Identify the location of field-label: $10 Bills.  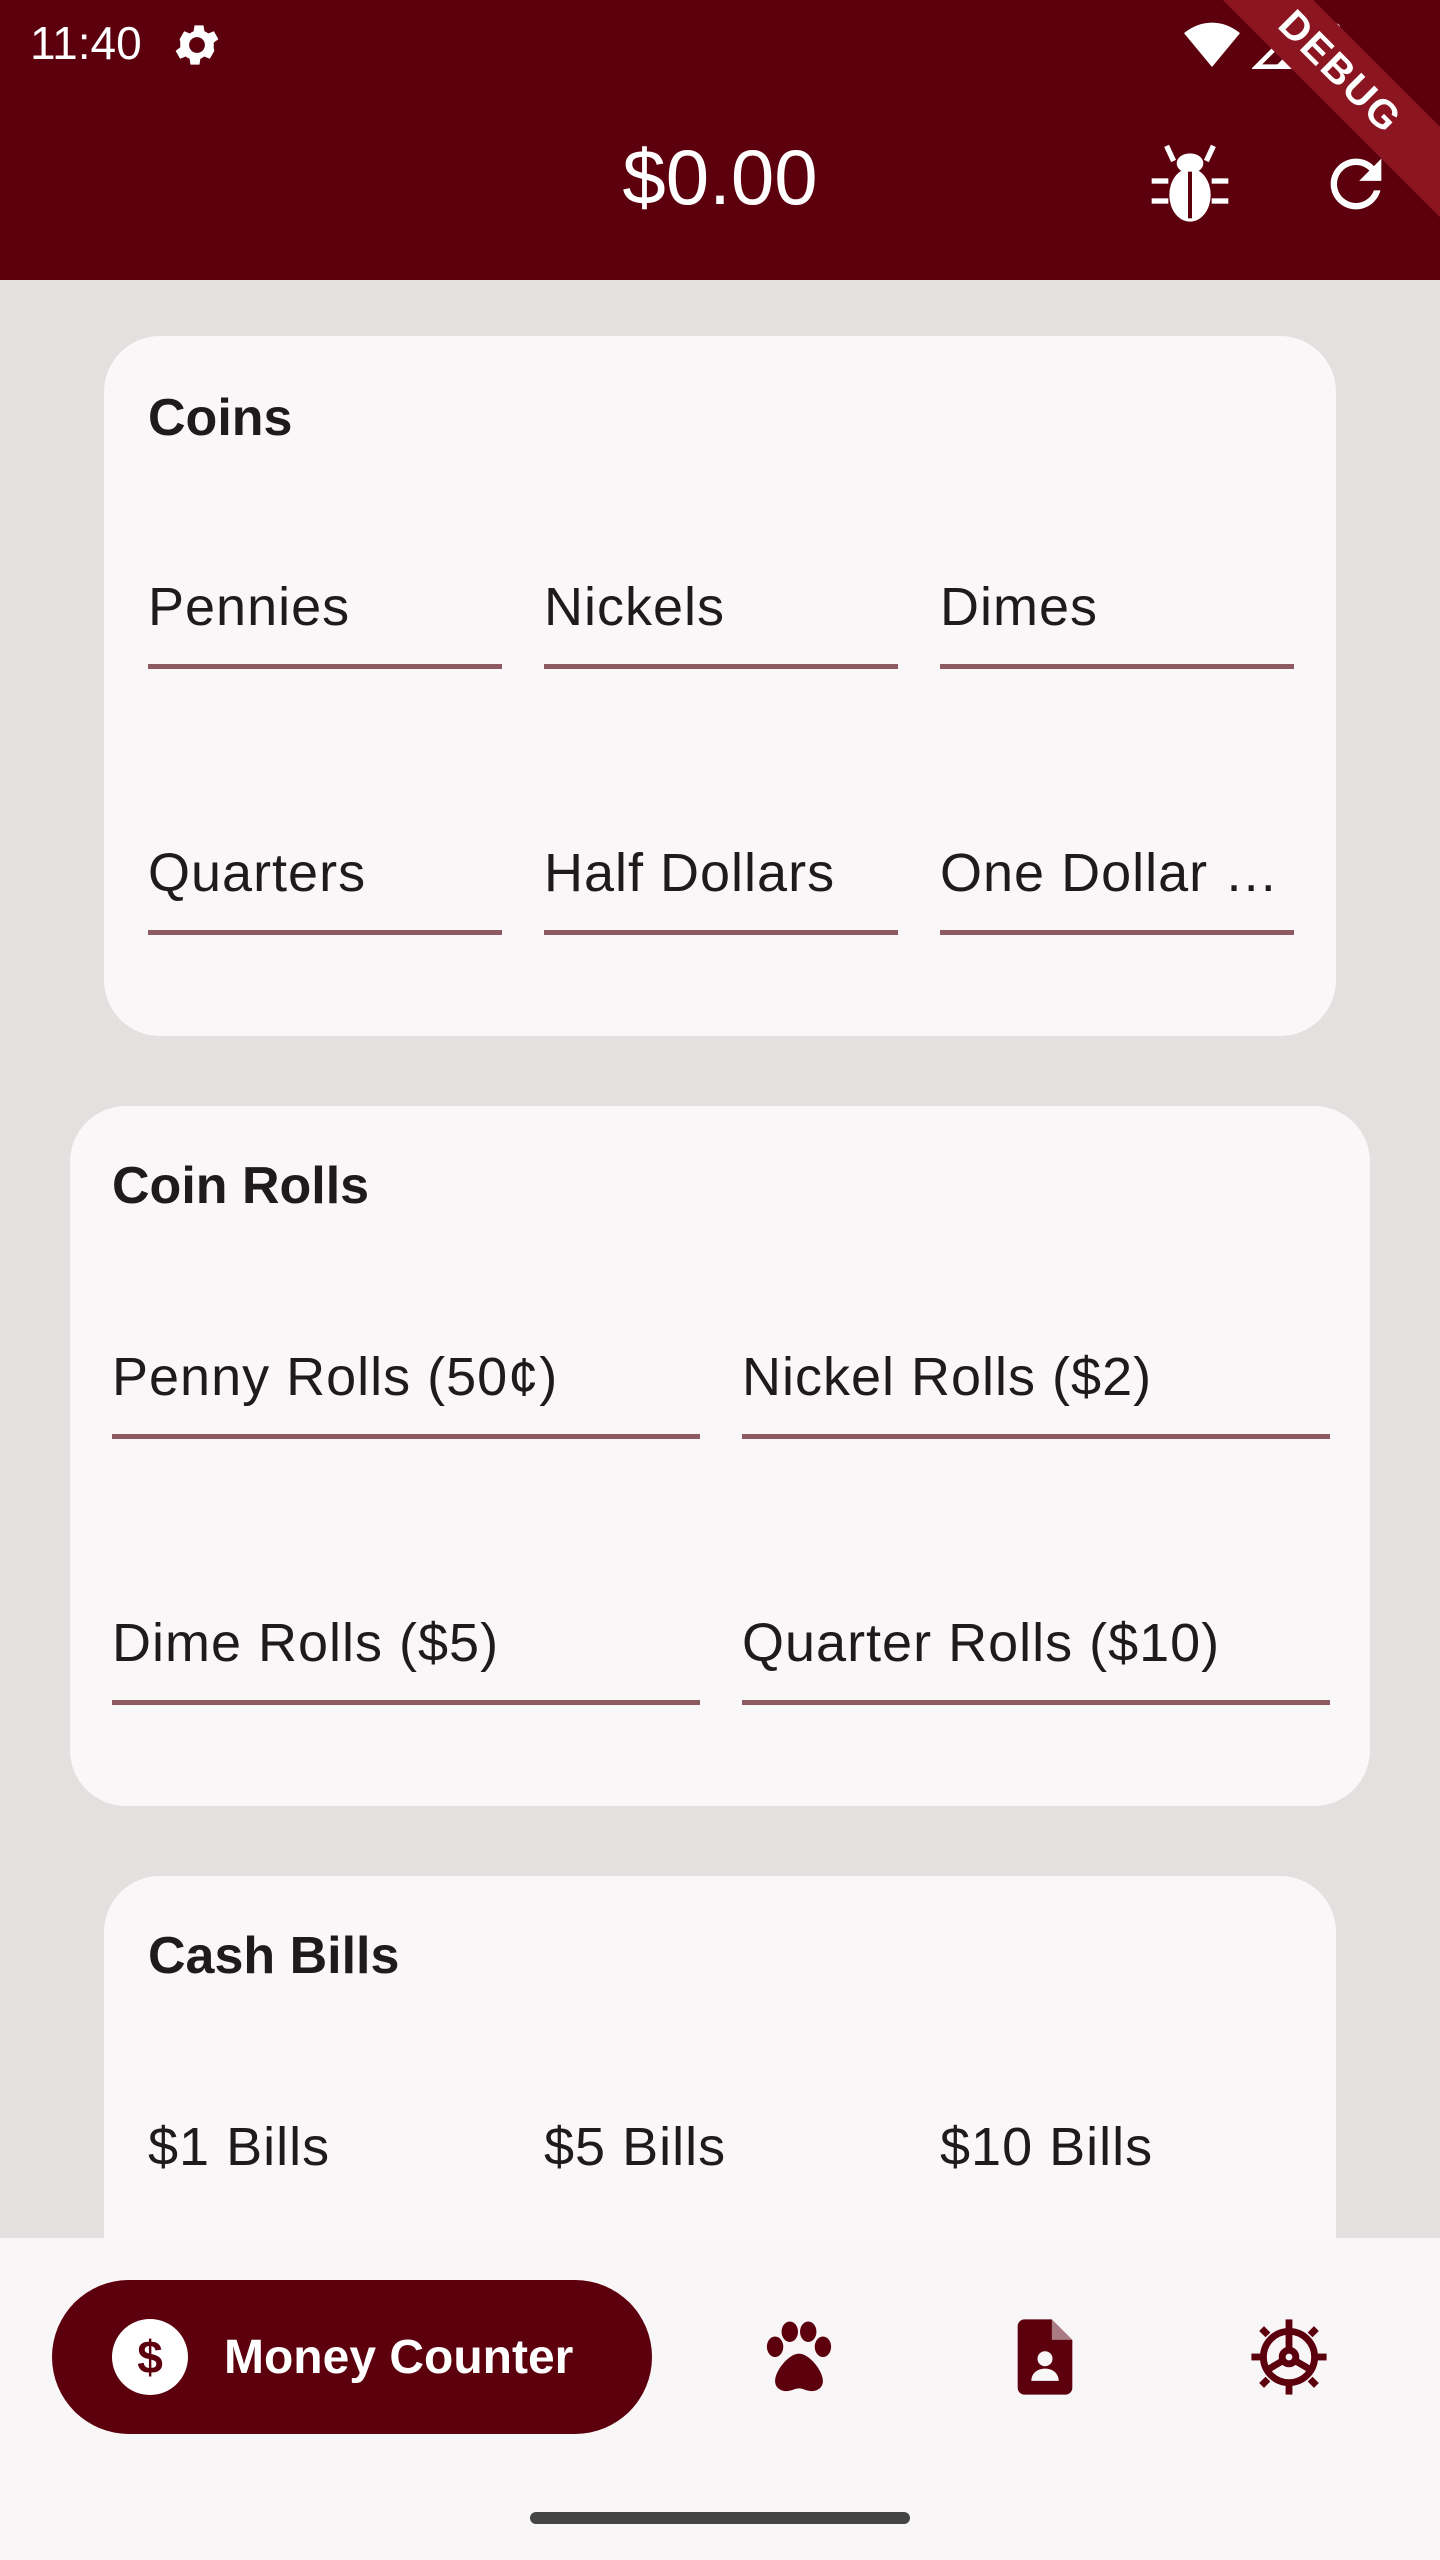
(1047, 2147).